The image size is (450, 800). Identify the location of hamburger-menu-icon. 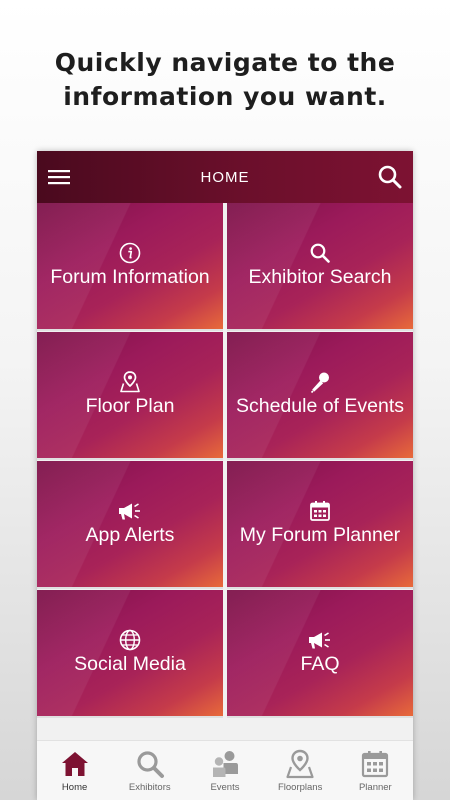
(59, 177).